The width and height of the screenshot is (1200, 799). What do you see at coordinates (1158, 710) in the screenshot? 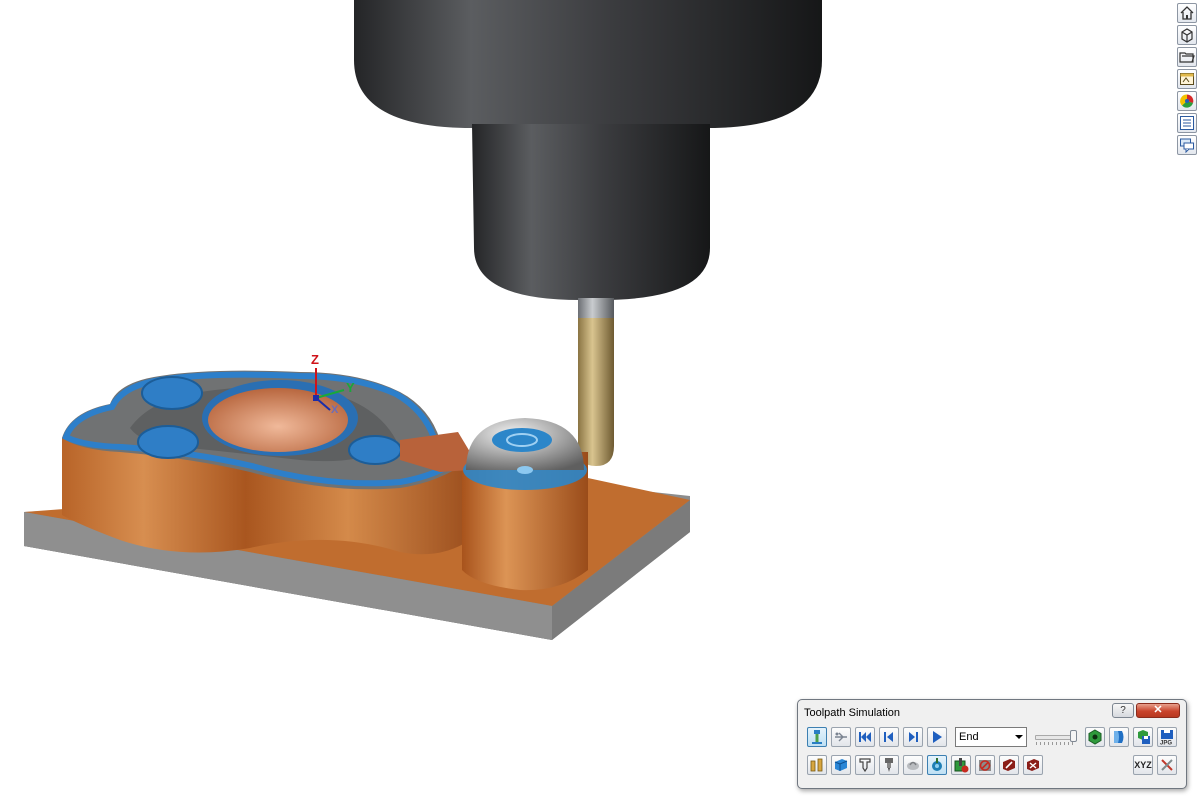
I see `close-button: ✕` at bounding box center [1158, 710].